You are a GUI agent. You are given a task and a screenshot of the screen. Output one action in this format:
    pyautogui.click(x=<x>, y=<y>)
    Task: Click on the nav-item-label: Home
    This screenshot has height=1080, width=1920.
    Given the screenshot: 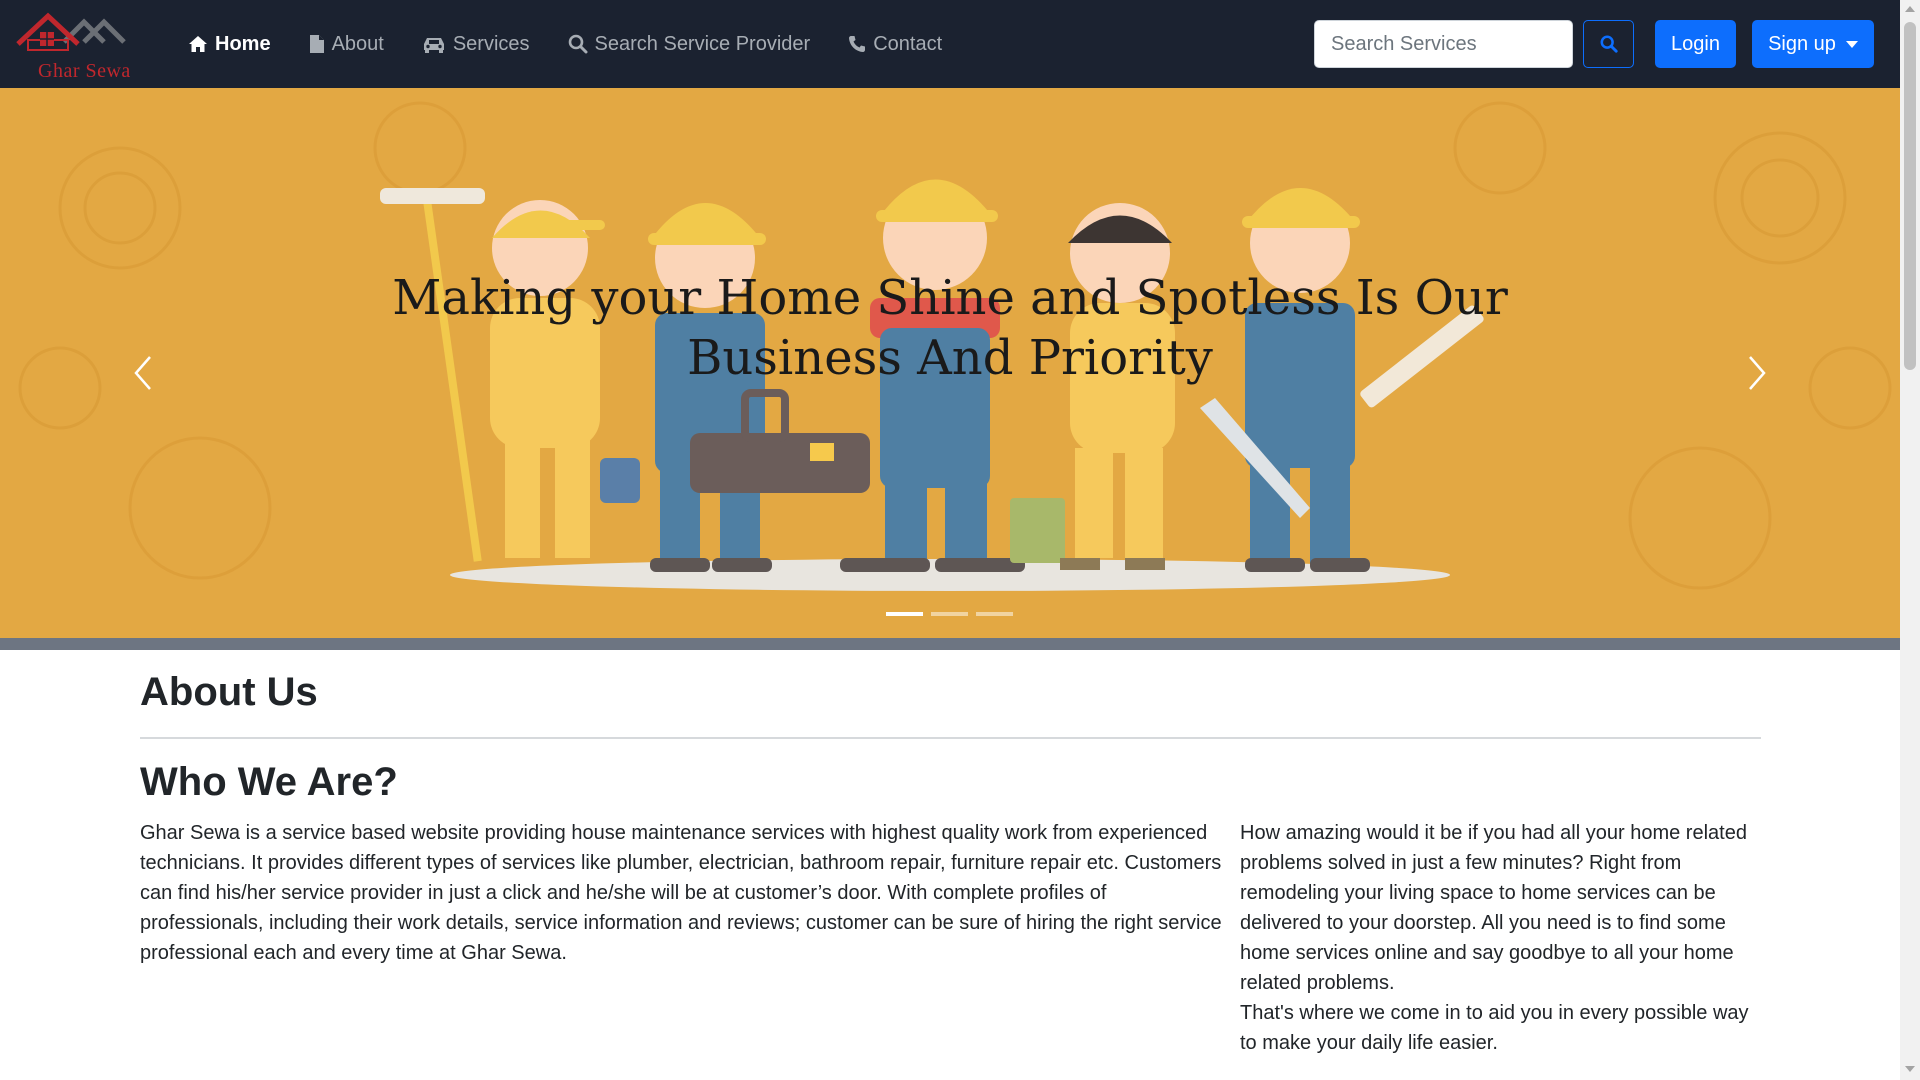 What is the action you would take?
    pyautogui.click(x=243, y=43)
    